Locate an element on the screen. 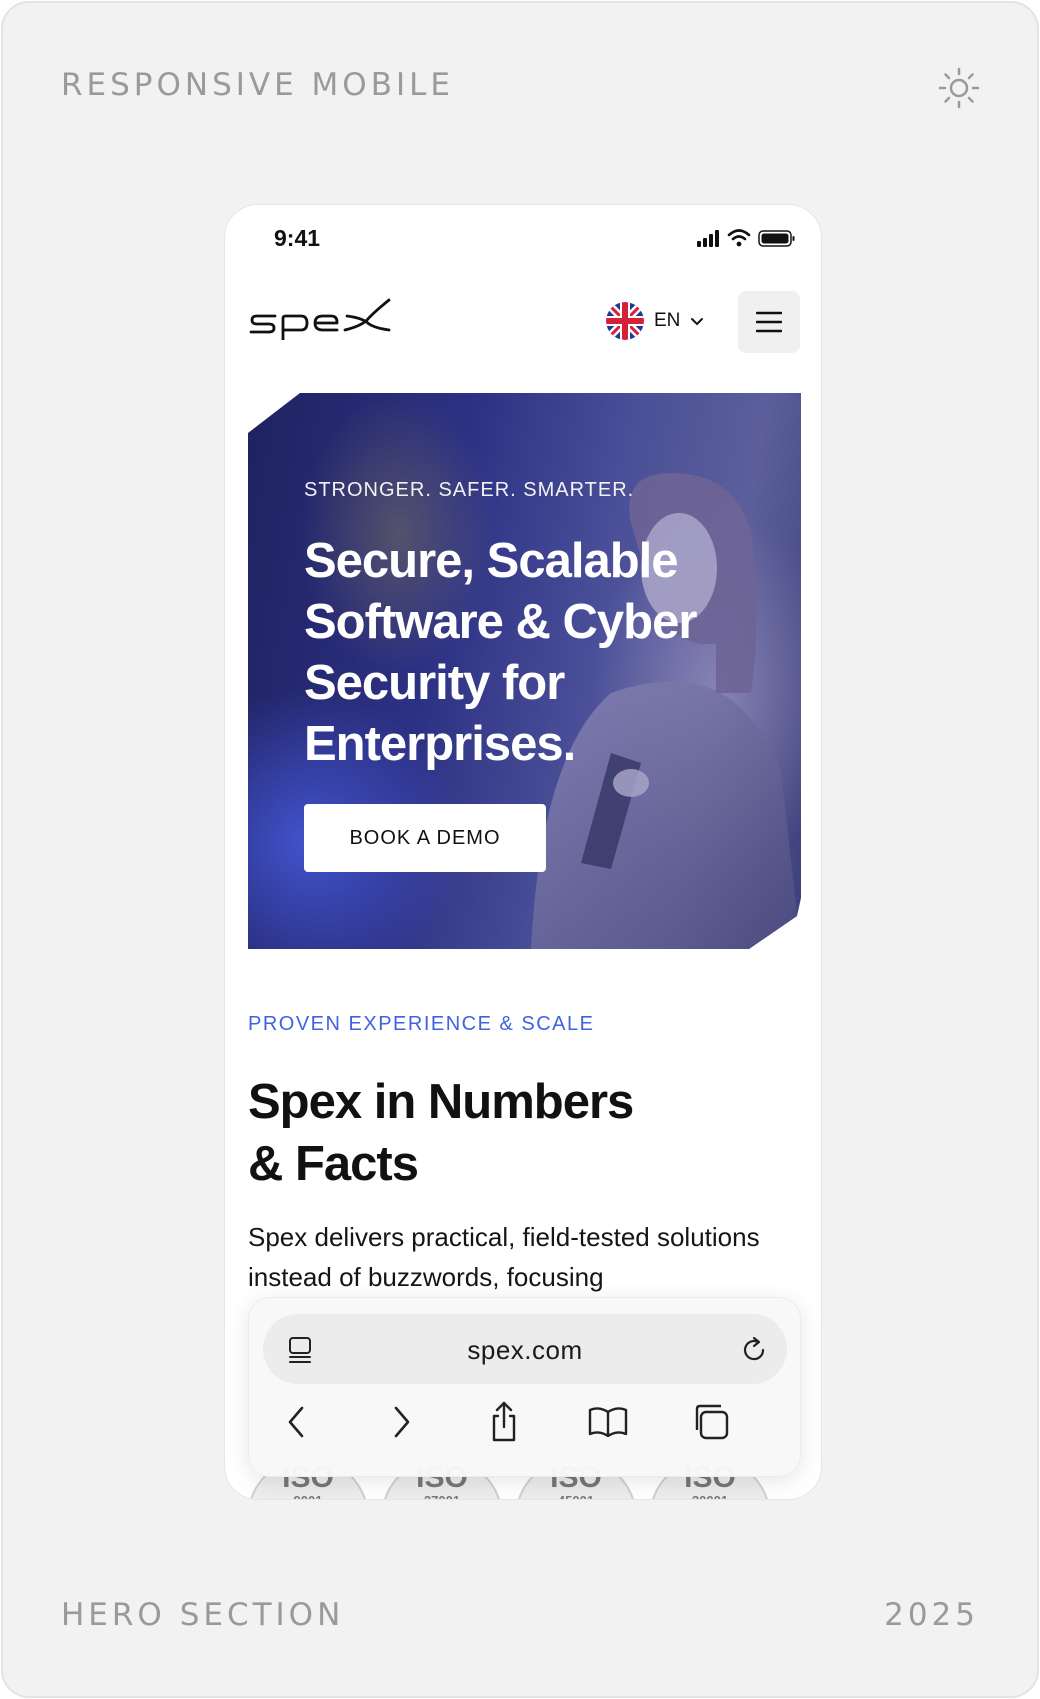  browser-toolbar: spex.com is located at coordinates (524, 1387).